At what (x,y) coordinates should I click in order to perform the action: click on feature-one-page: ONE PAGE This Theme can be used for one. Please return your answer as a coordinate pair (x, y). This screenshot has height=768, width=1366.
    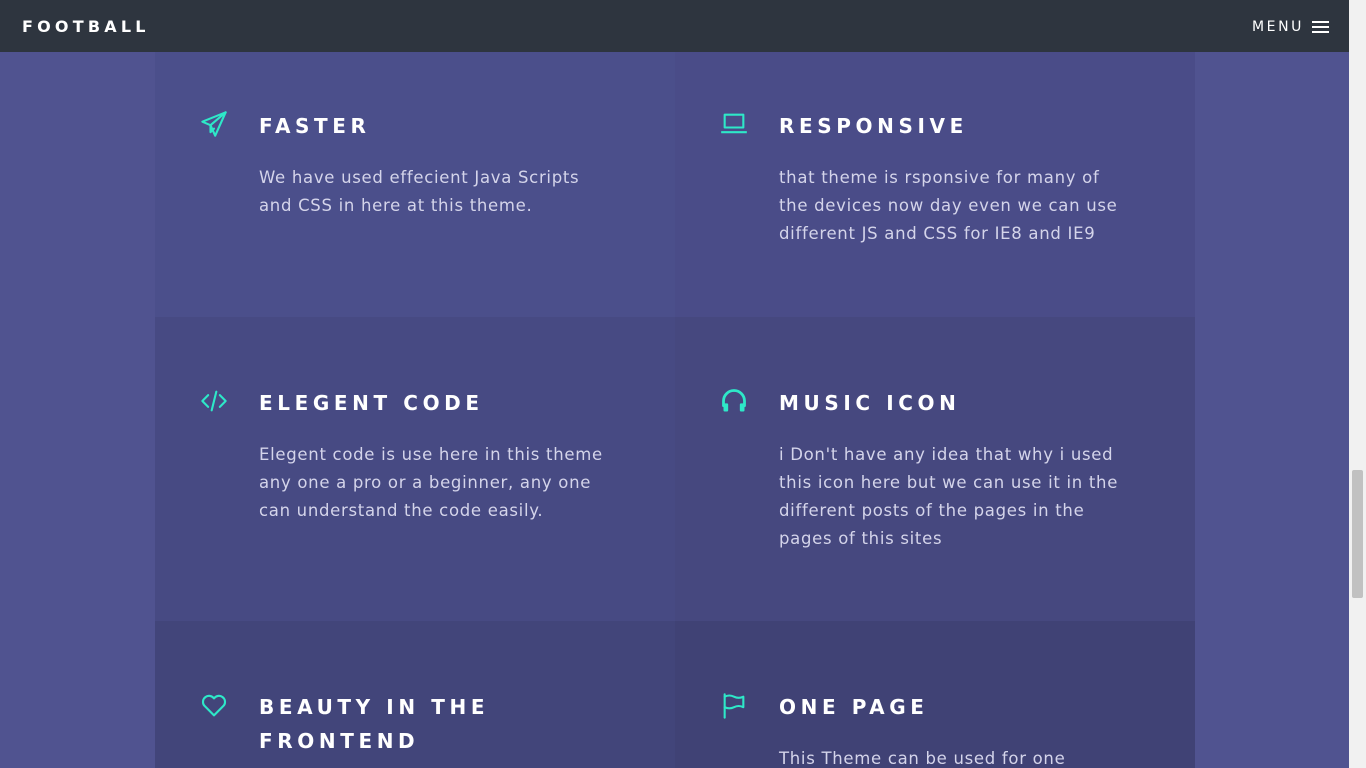
    Looking at the image, I should click on (935, 694).